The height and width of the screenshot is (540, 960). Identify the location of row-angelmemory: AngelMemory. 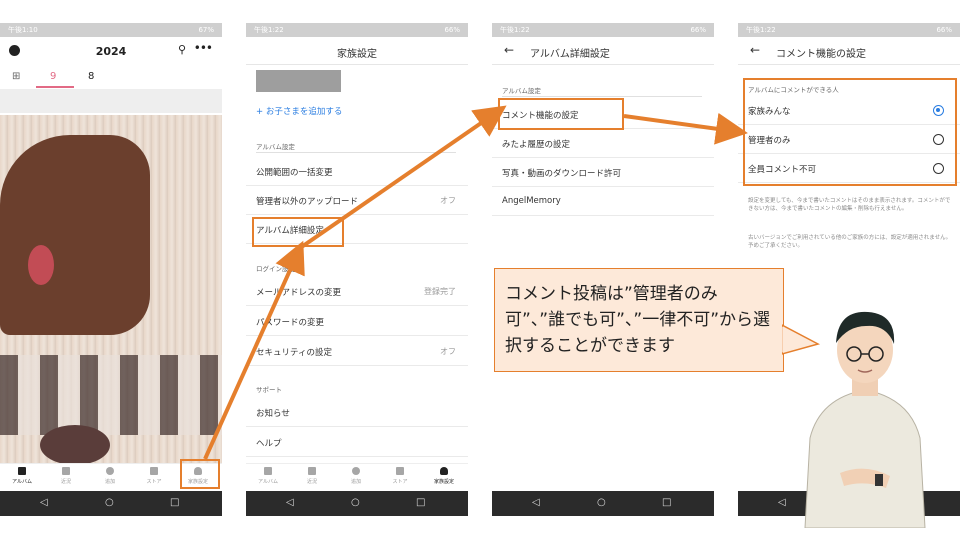
(603, 201).